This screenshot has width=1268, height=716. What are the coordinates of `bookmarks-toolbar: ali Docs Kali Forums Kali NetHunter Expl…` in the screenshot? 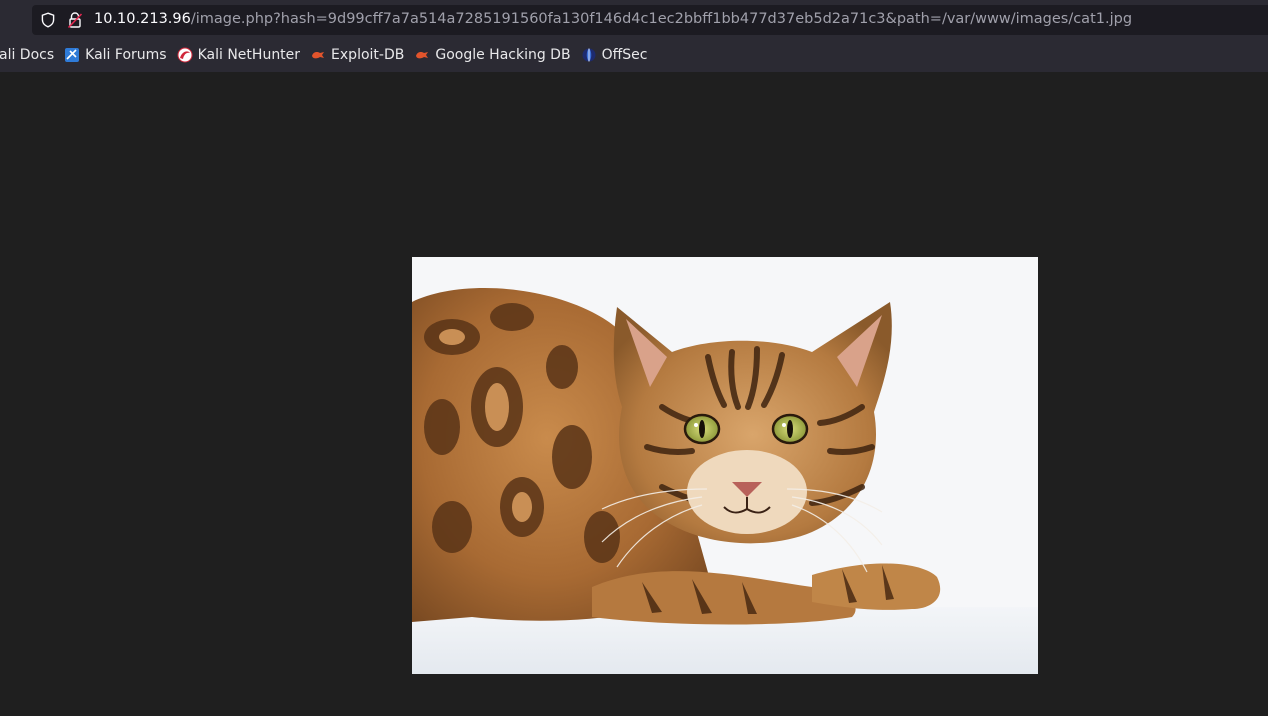 It's located at (326, 55).